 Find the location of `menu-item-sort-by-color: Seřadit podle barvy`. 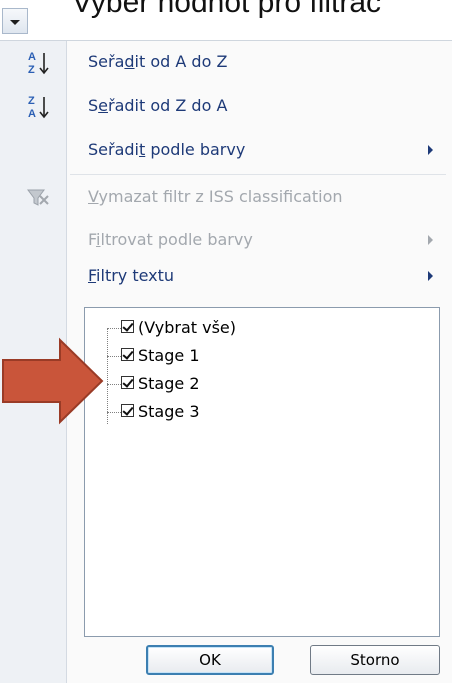

menu-item-sort-by-color: Seřadit podle barvy is located at coordinates (226, 151).